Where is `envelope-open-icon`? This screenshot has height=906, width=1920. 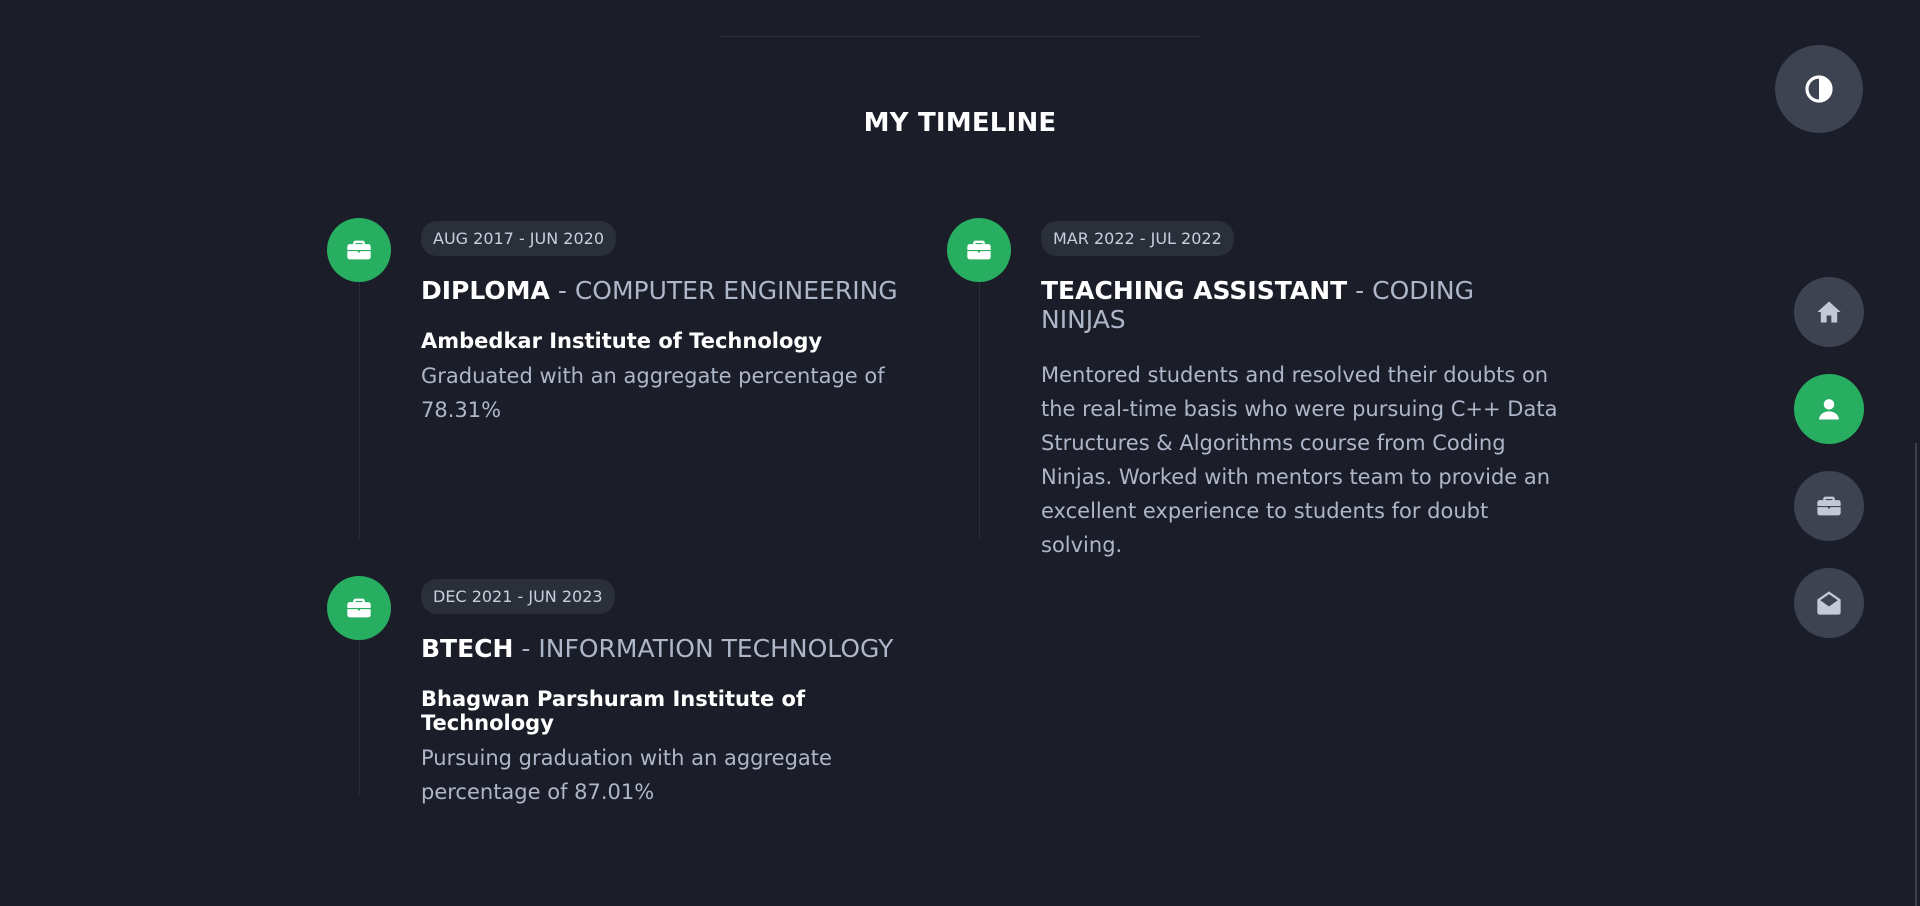
envelope-open-icon is located at coordinates (1829, 603).